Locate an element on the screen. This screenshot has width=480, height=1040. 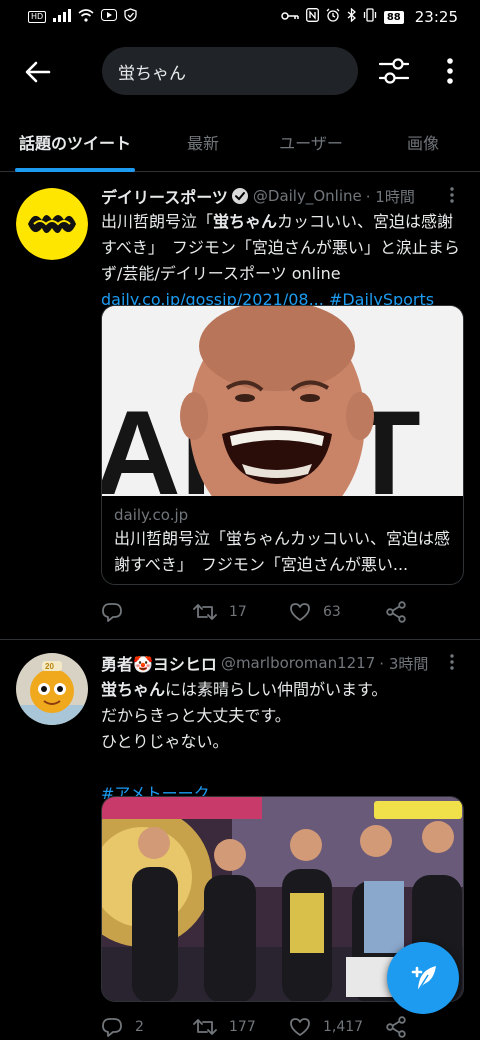
tab-label: ユーザー is located at coordinates (311, 143).